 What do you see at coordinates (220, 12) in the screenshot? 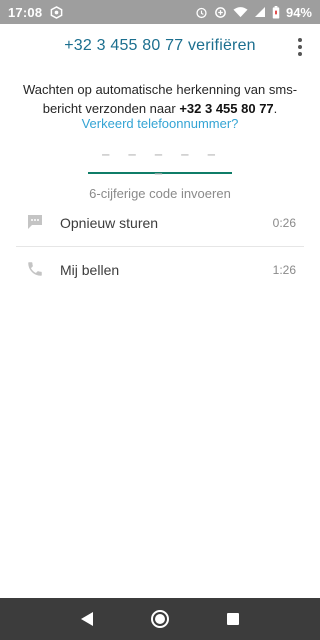
I see `data-saver-icon` at bounding box center [220, 12].